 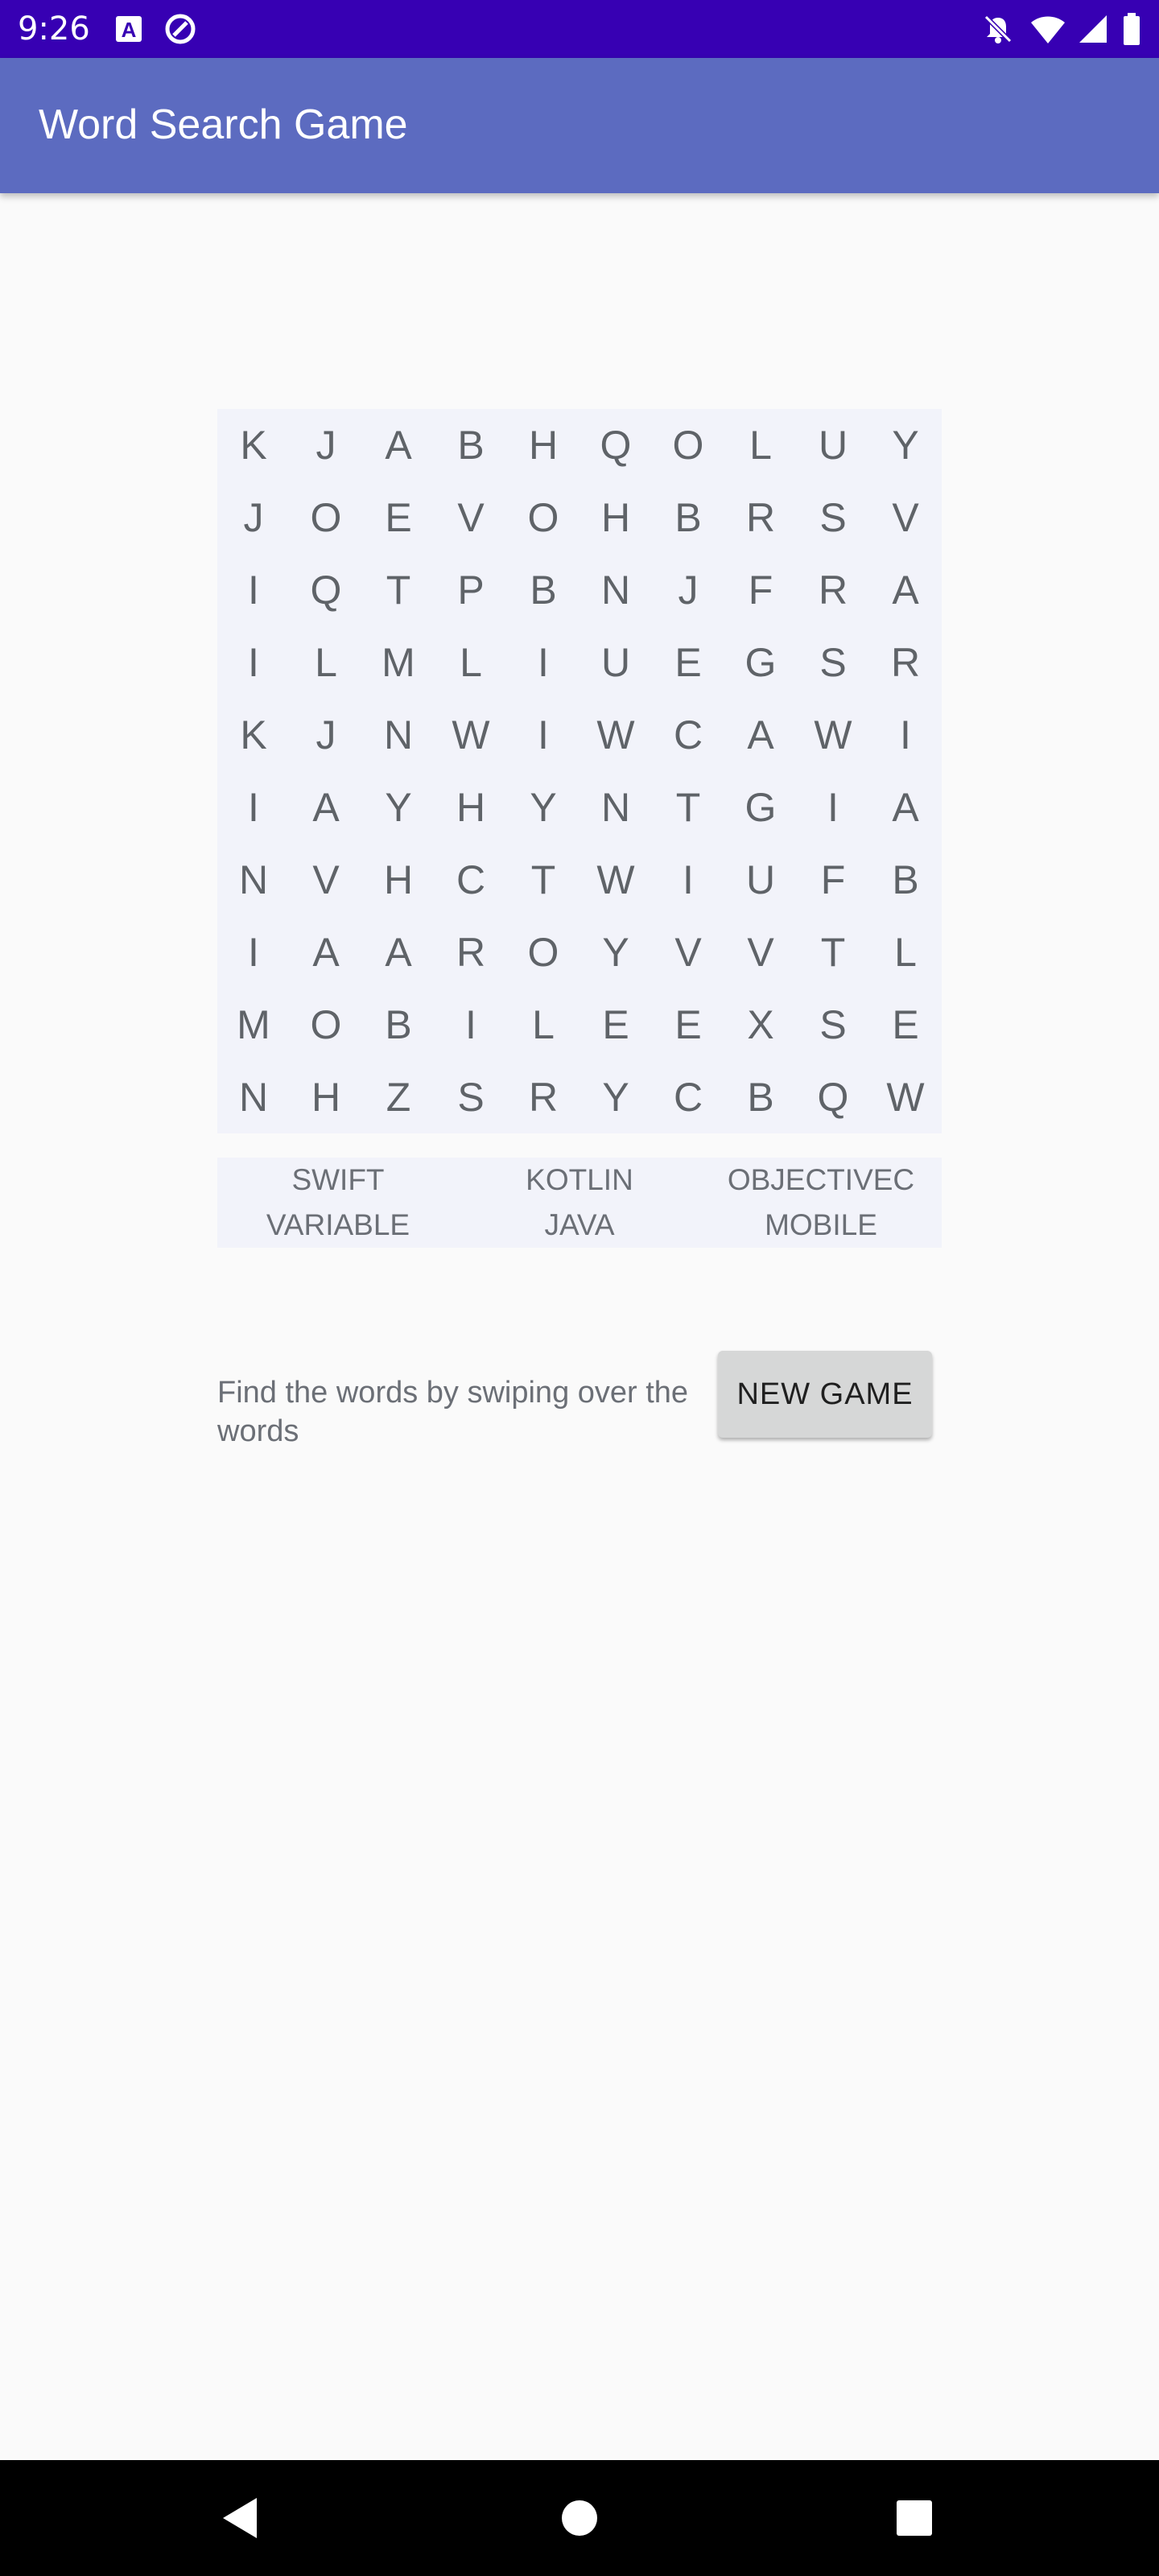 What do you see at coordinates (914, 2518) in the screenshot?
I see `recents-icon` at bounding box center [914, 2518].